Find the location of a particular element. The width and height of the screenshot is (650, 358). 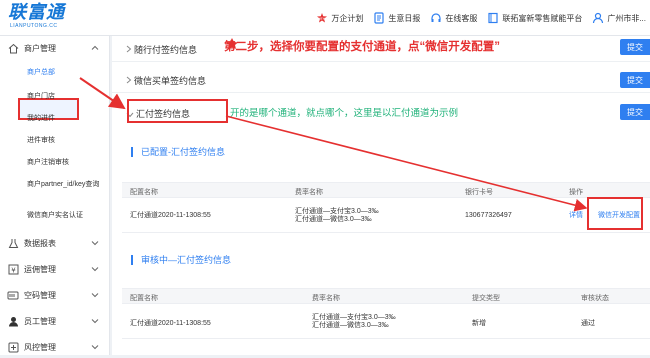

nav-label: 联拓富新零售赋能平台 is located at coordinates (542, 18).